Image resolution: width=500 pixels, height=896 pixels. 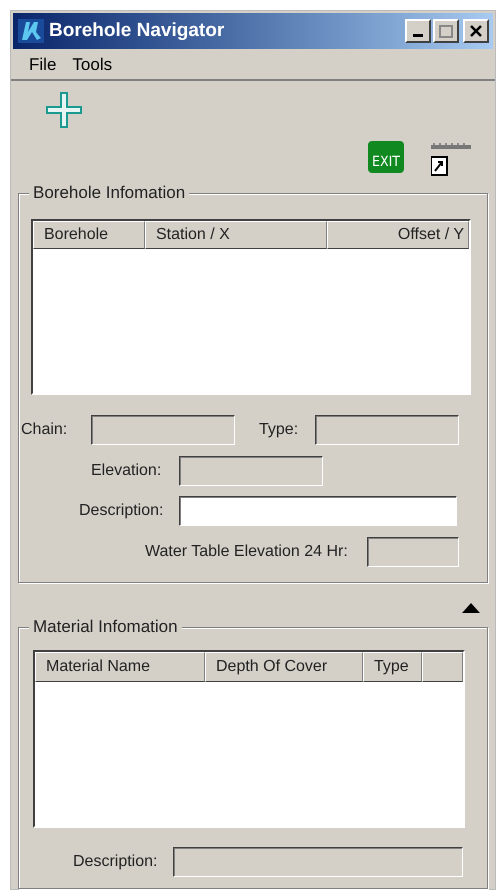 I want to click on maximize-button, so click(x=446, y=31).